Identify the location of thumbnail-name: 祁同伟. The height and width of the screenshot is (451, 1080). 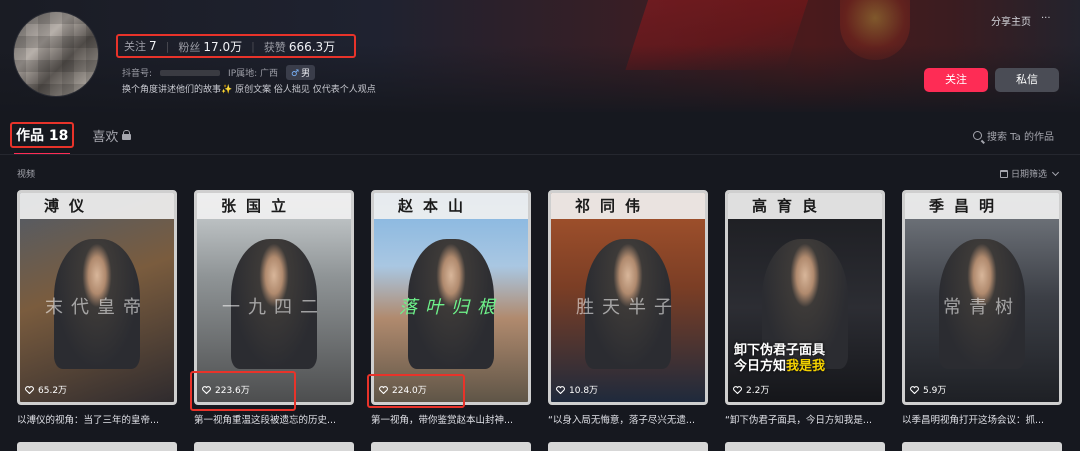
(628, 206).